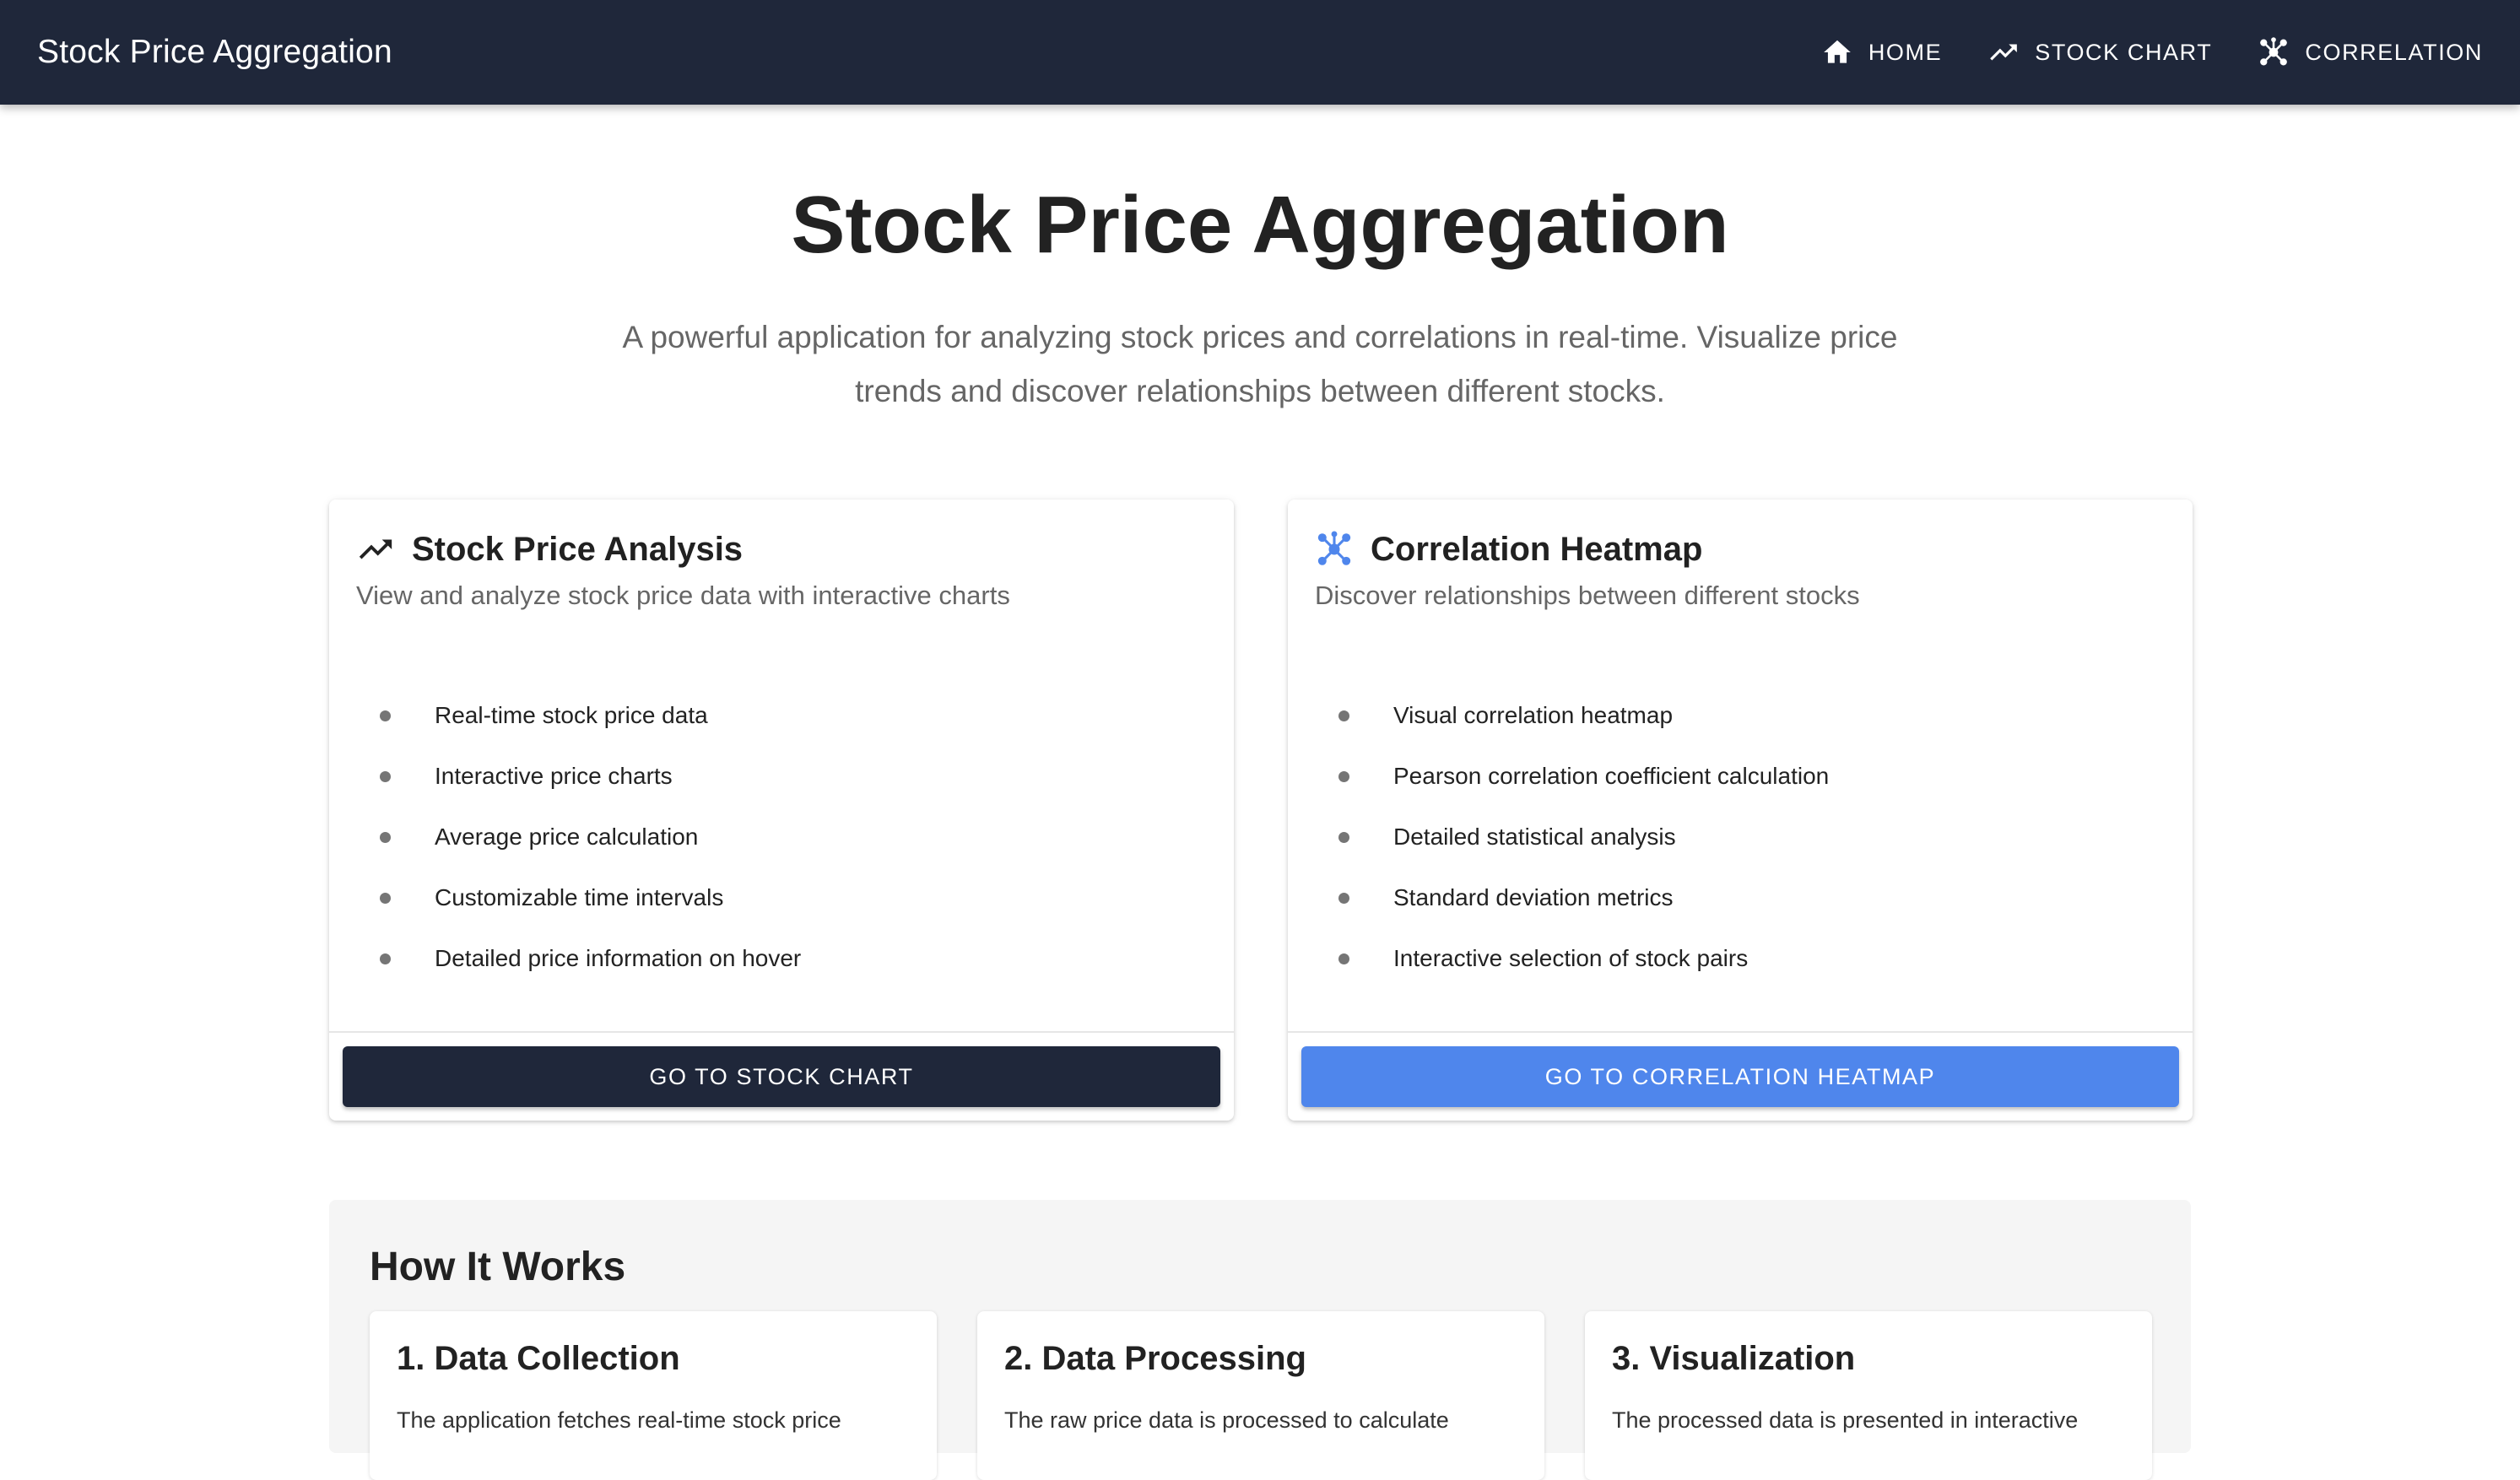  I want to click on list-item: Visual correlation heatmap, so click(1584, 715).